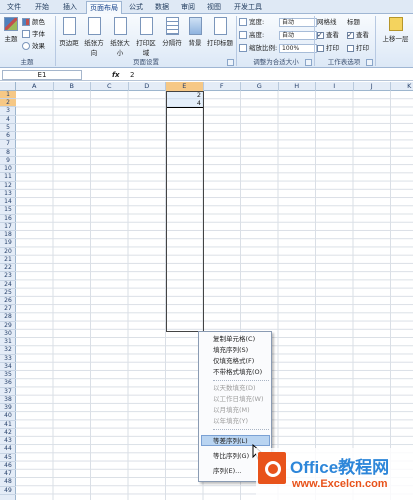 The image size is (413, 500). Describe the element at coordinates (8, 276) in the screenshot. I see `row-header: 23` at that location.